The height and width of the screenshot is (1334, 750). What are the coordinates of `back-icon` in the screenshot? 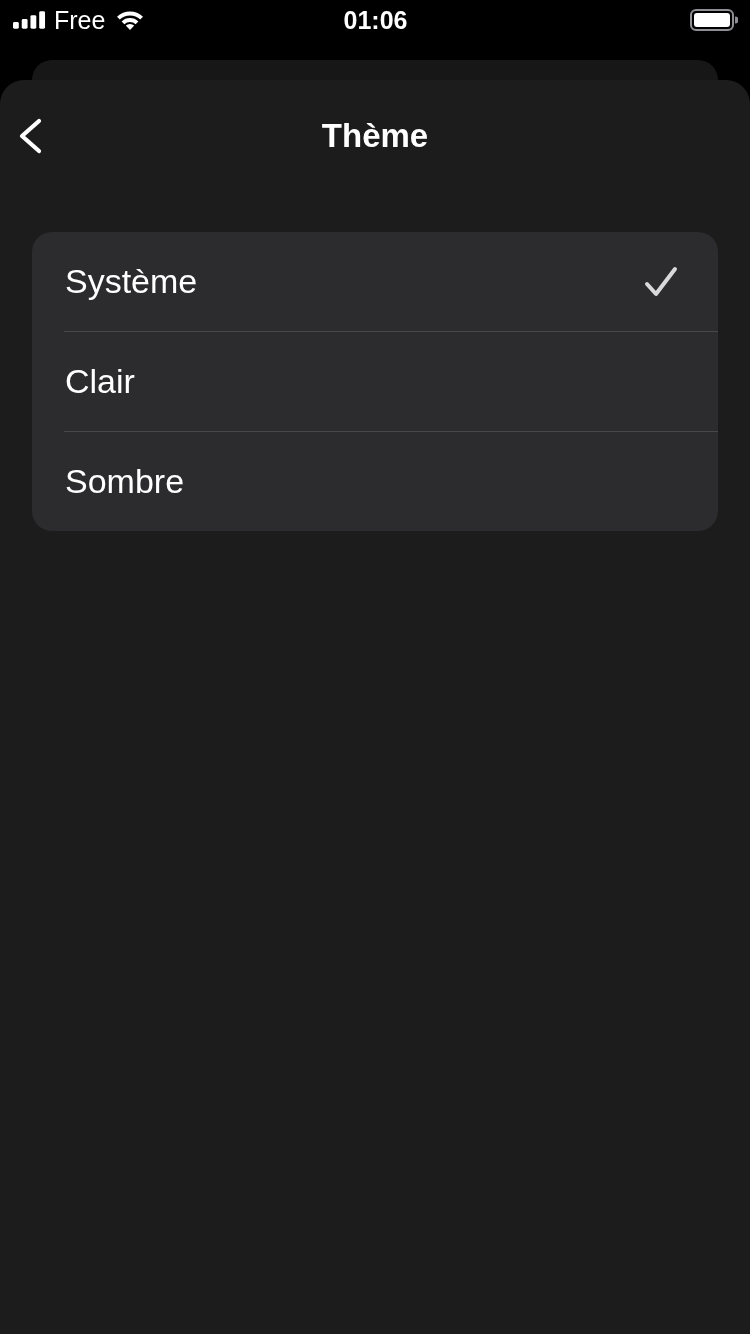 It's located at (30, 136).